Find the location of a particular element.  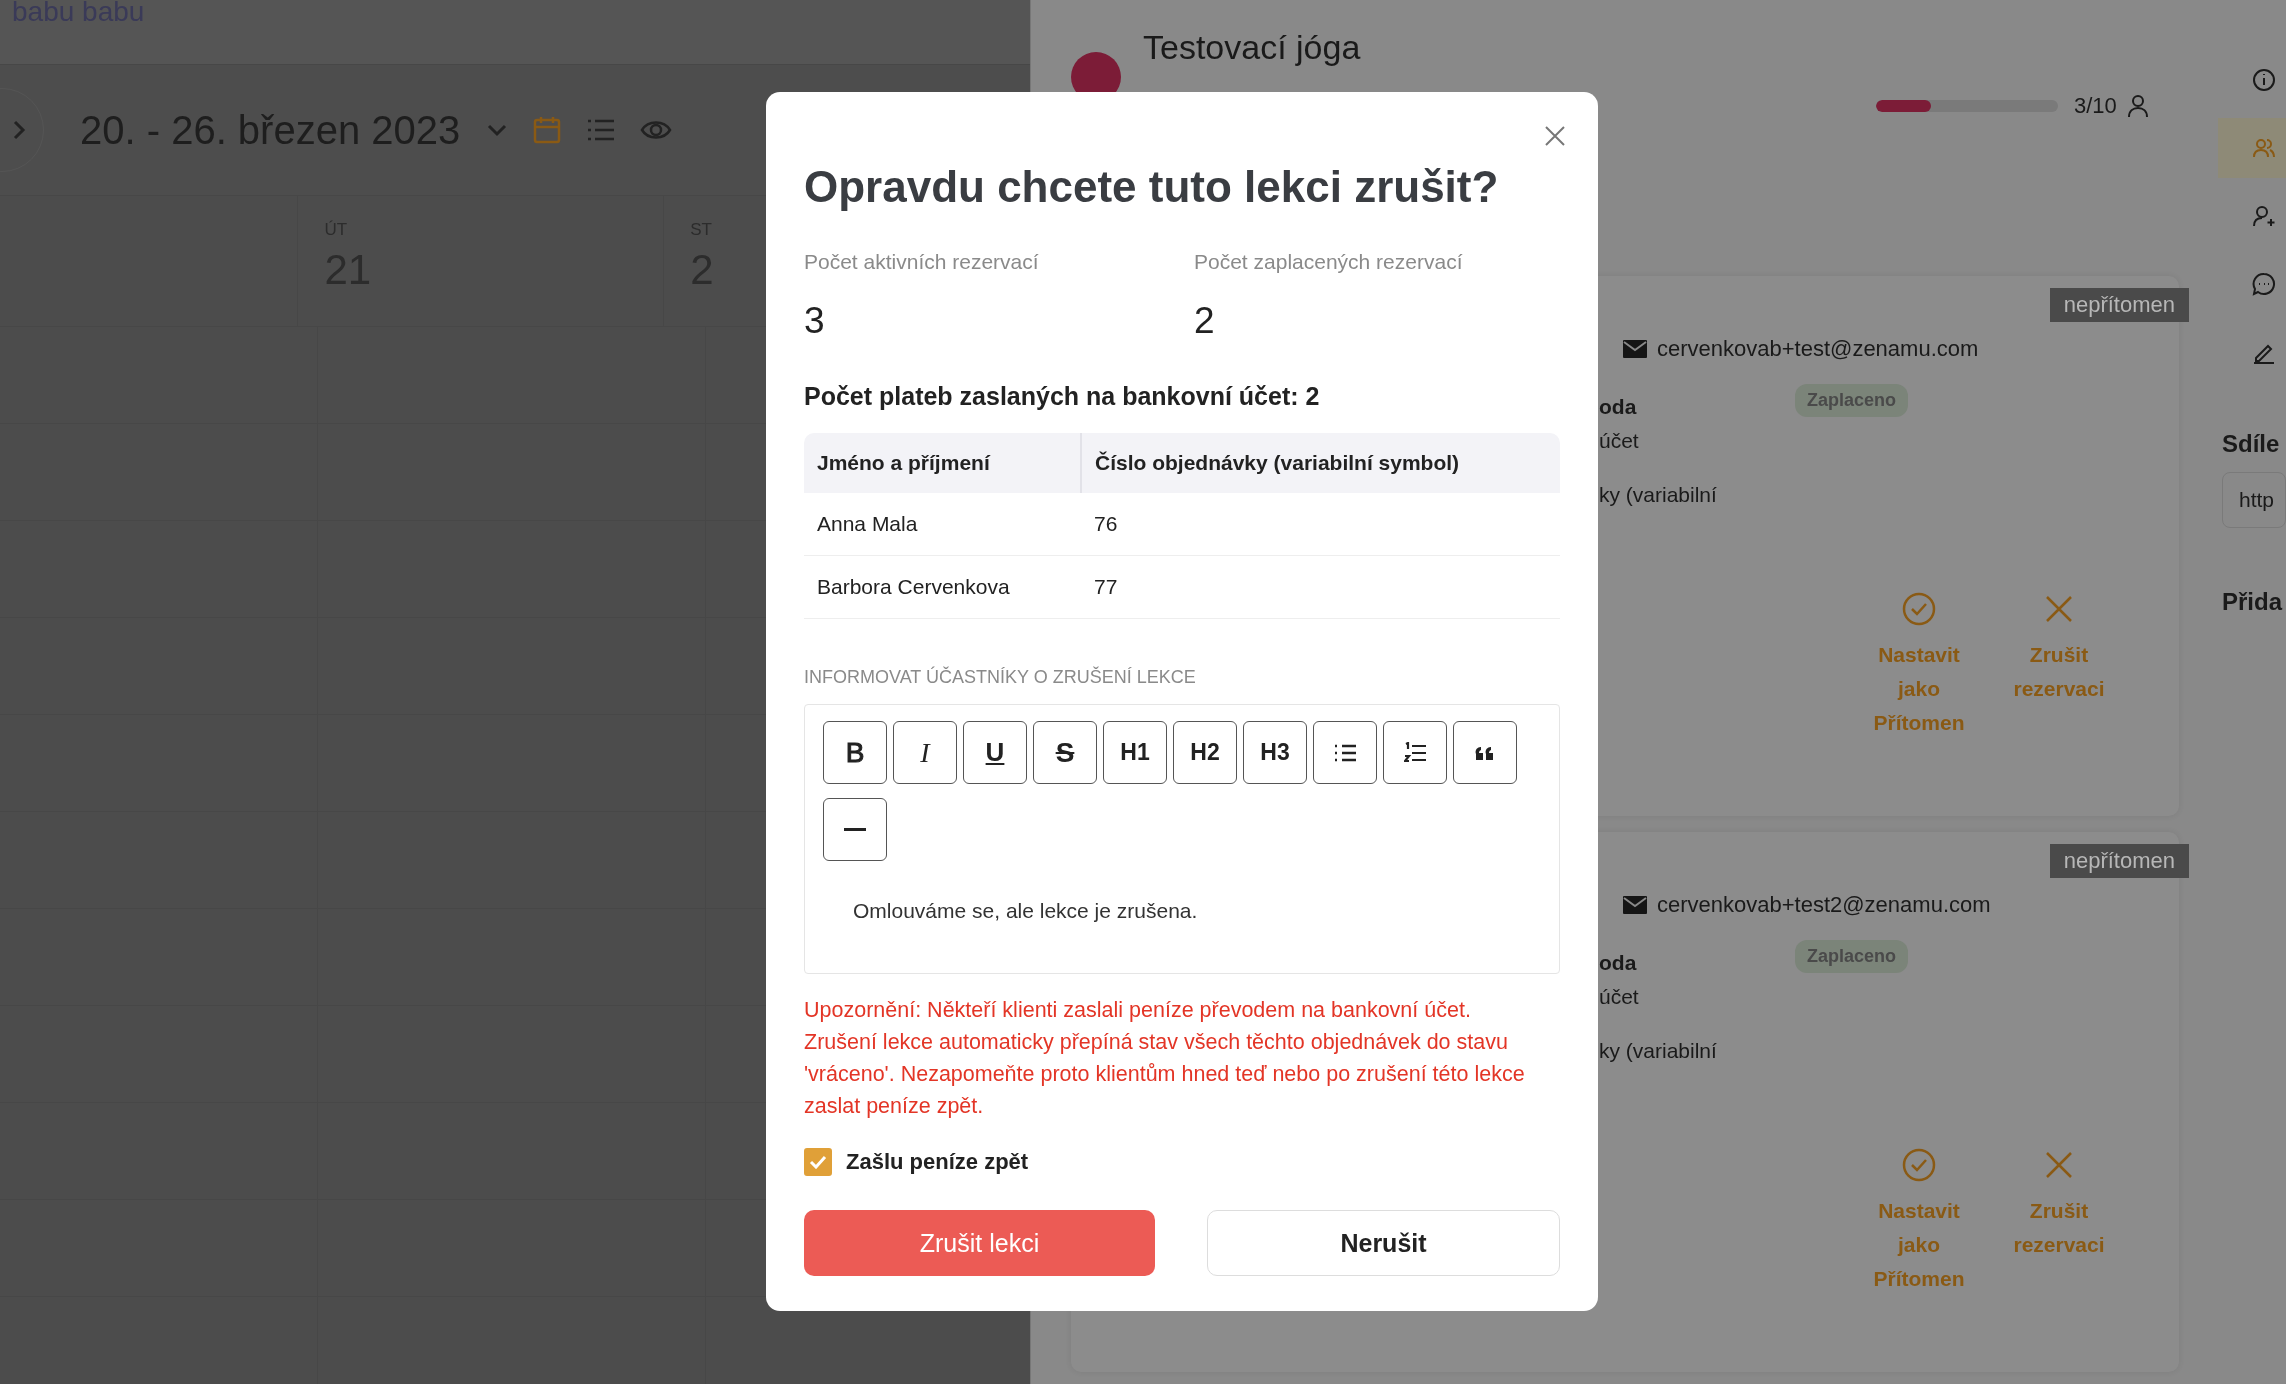

table-cell: 77 is located at coordinates (1320, 587).